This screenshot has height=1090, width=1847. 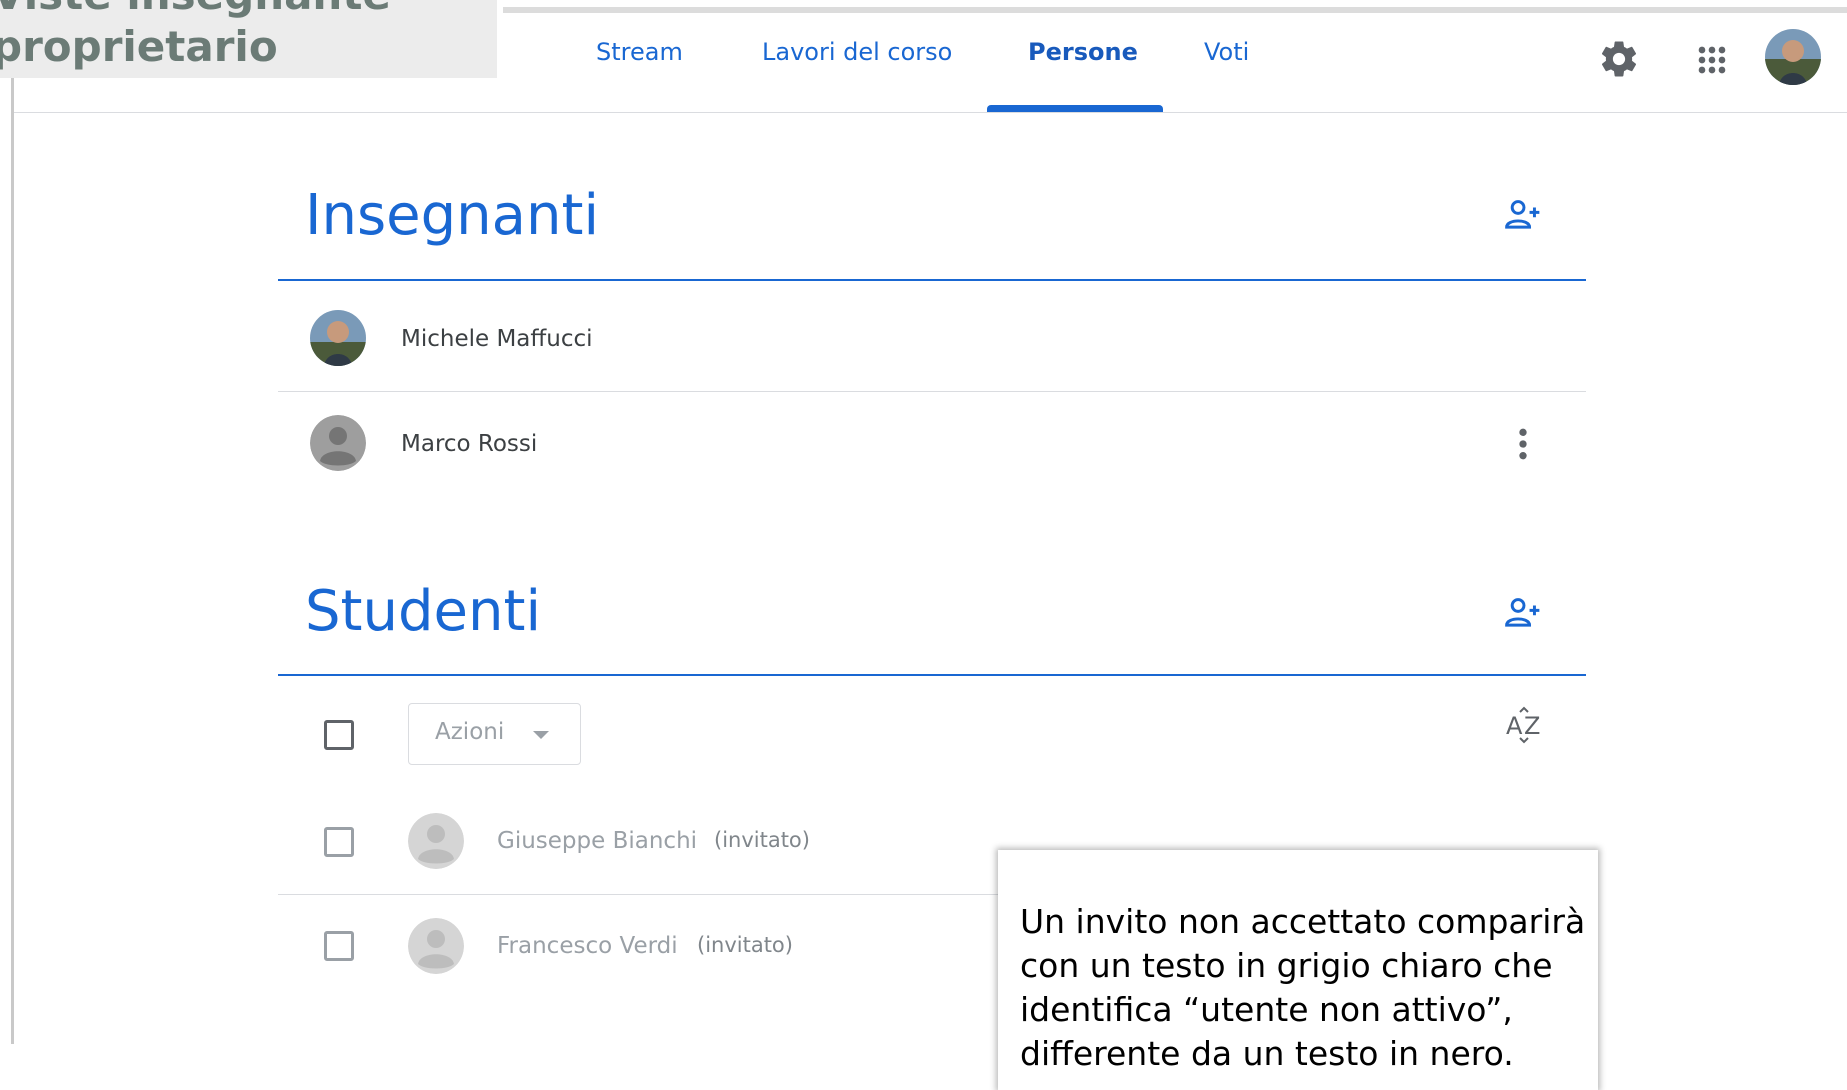 What do you see at coordinates (423, 611) in the screenshot?
I see `students-title: Studenti` at bounding box center [423, 611].